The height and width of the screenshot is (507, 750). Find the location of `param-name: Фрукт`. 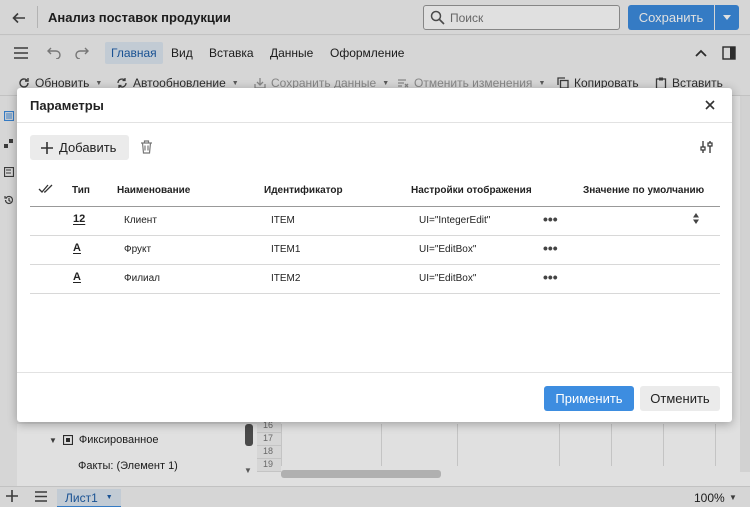

param-name: Фрукт is located at coordinates (137, 249).